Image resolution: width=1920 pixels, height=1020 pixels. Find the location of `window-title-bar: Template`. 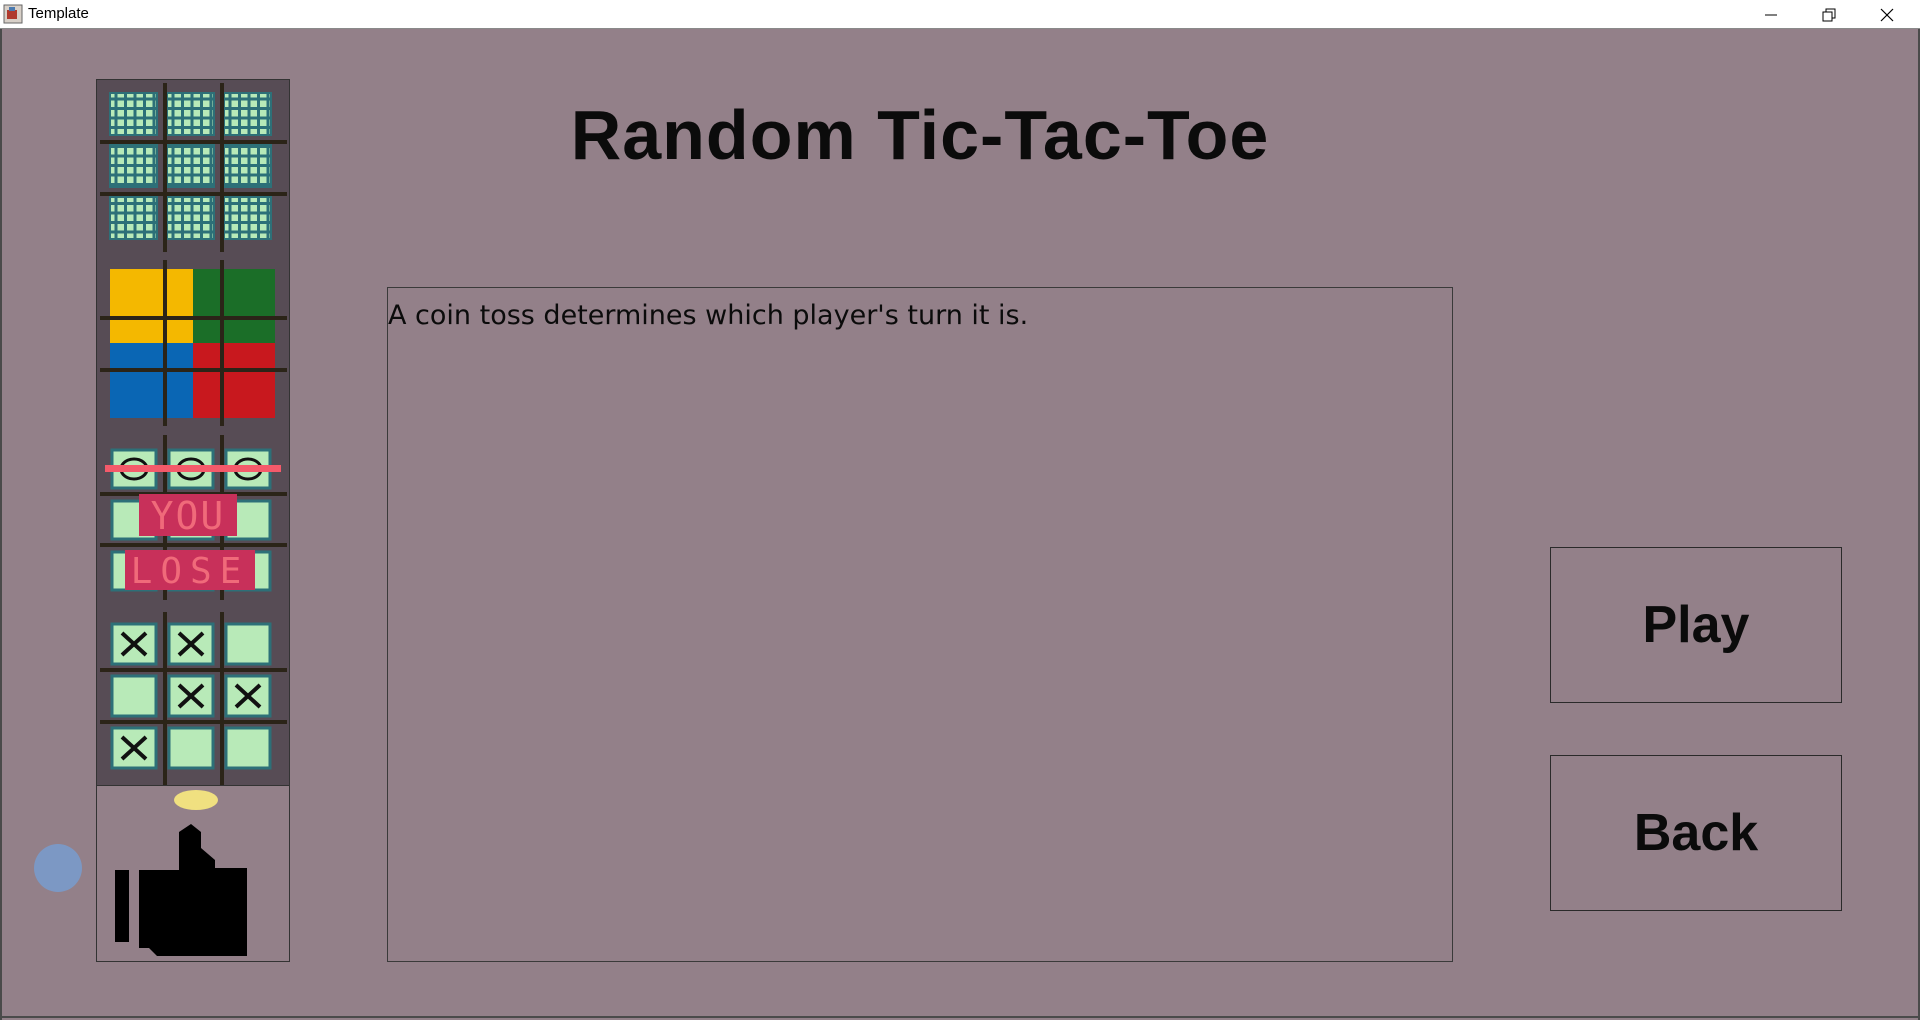

window-title-bar: Template is located at coordinates (960, 14).